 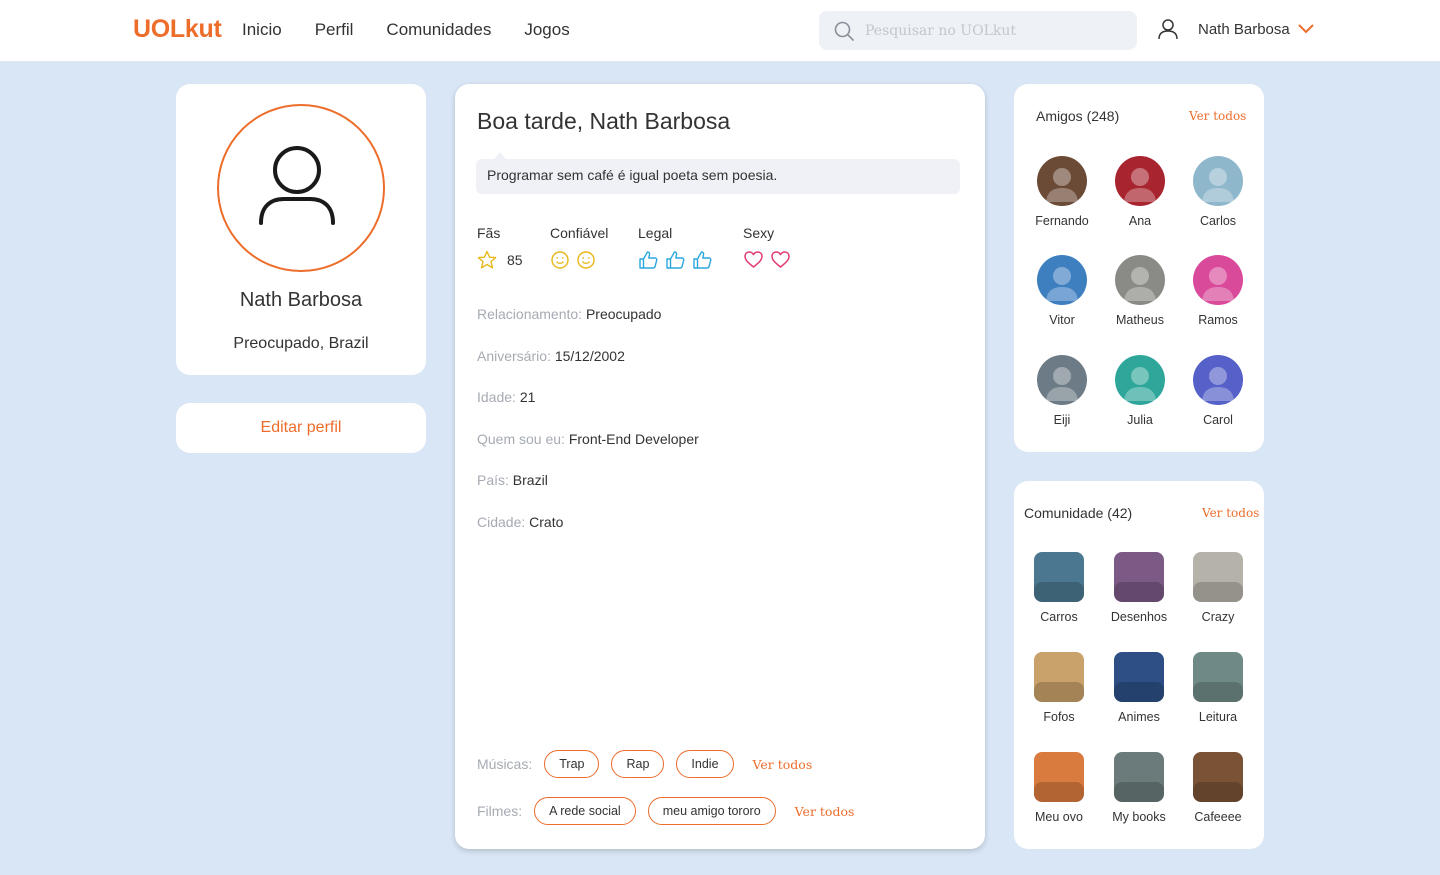 I want to click on info-city: Cidade: Crato, so click(x=520, y=522).